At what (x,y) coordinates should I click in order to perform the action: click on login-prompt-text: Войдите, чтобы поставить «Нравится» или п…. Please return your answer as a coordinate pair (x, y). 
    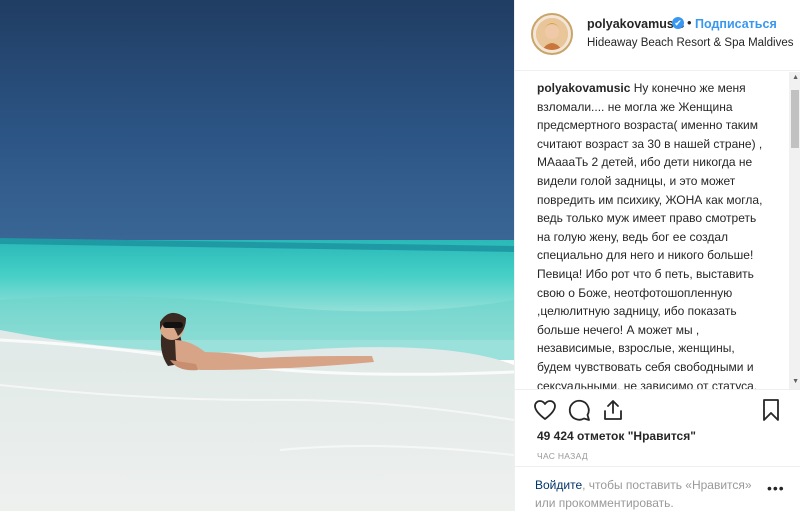
    Looking at the image, I should click on (650, 493).